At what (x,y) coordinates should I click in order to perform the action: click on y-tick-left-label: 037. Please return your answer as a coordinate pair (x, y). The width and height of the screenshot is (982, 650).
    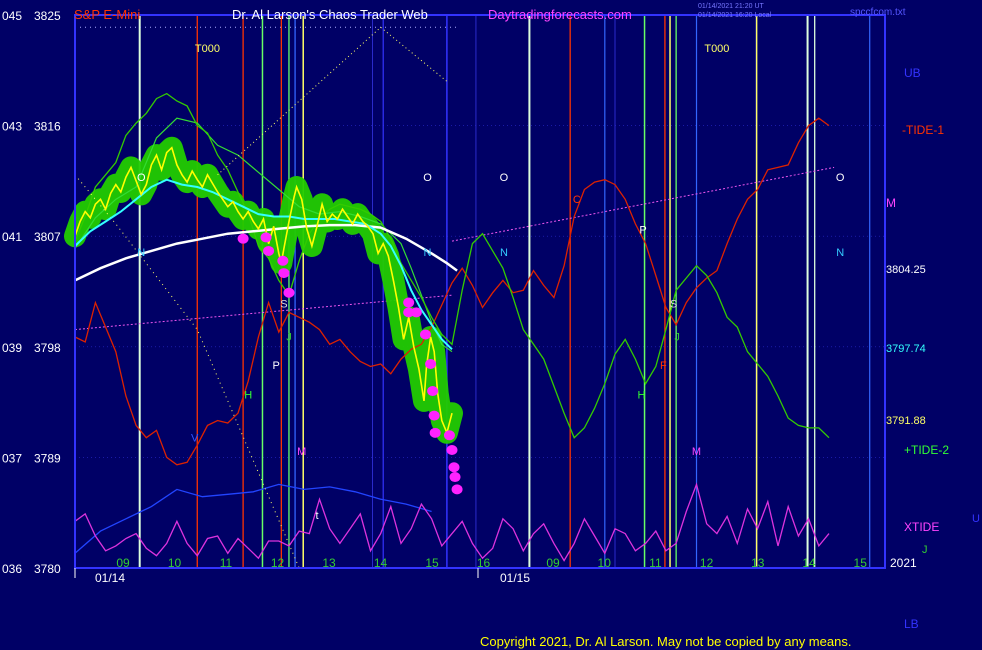
    Looking at the image, I should click on (12, 458).